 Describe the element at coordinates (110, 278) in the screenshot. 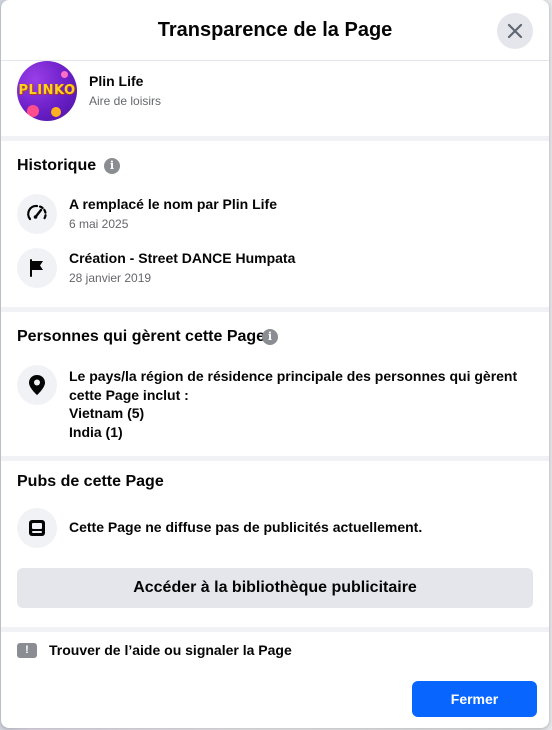

I see `history-item-date: 28 janvier 2019` at that location.